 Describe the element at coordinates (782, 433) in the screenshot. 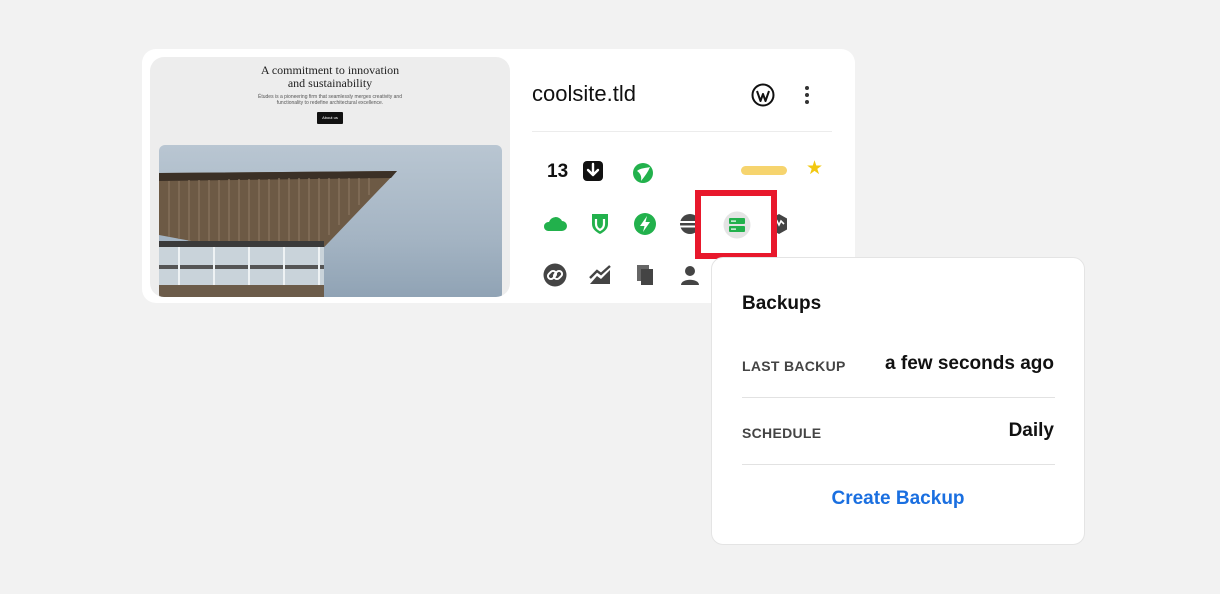

I see `schedule-label: SCHEDULE` at that location.